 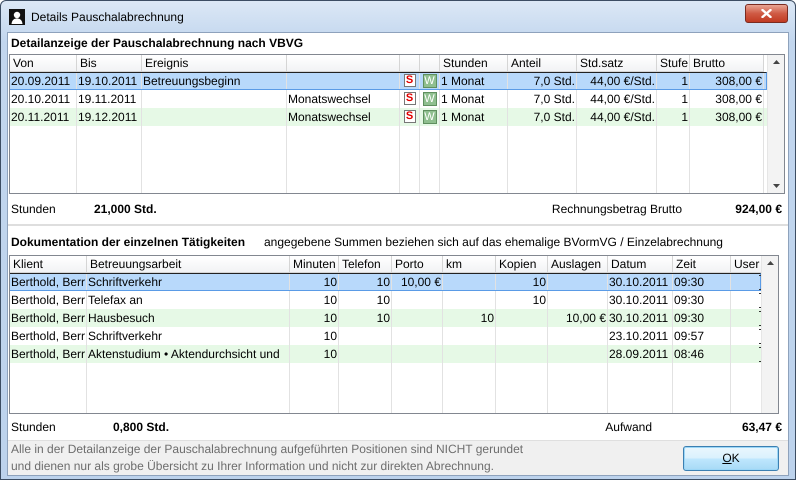 What do you see at coordinates (365, 264) in the screenshot?
I see `column-header: Telefon` at bounding box center [365, 264].